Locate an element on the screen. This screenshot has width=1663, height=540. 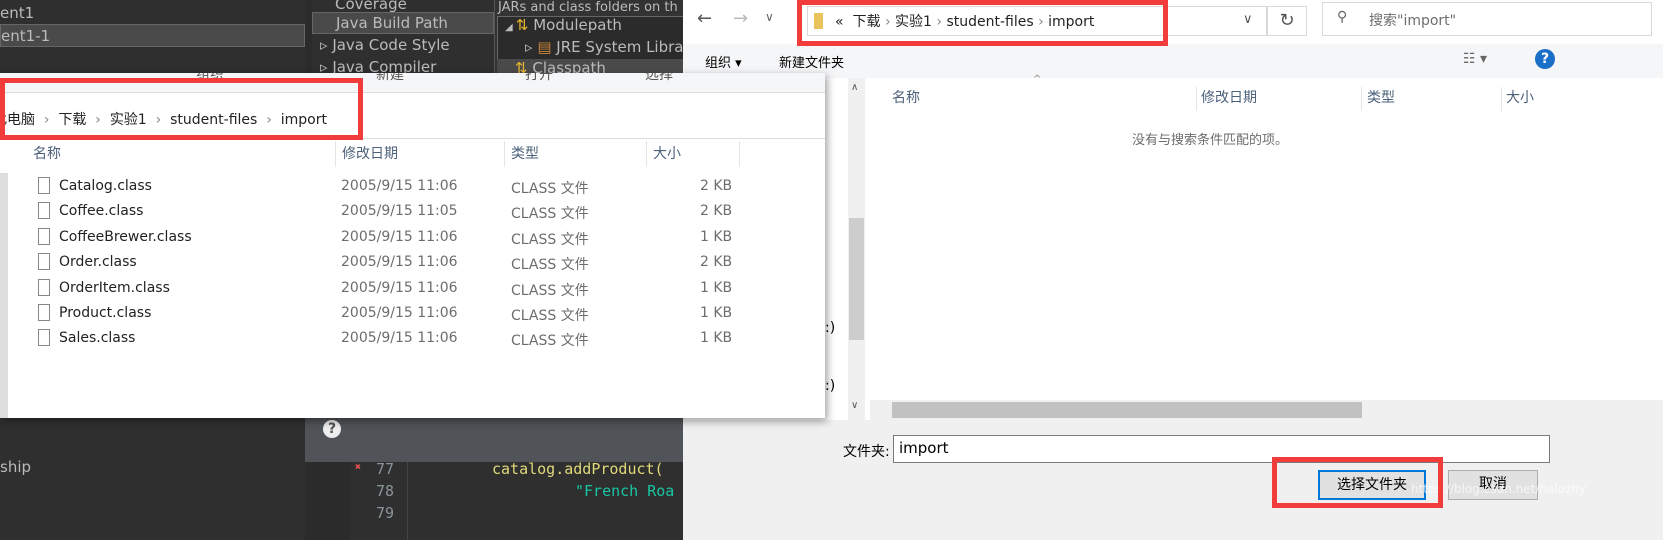
property-java-build-path: Java Build Path is located at coordinates (403, 23).